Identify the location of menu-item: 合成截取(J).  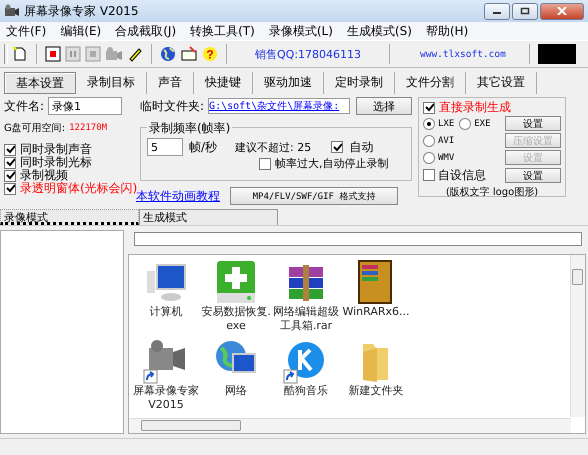
(145, 31).